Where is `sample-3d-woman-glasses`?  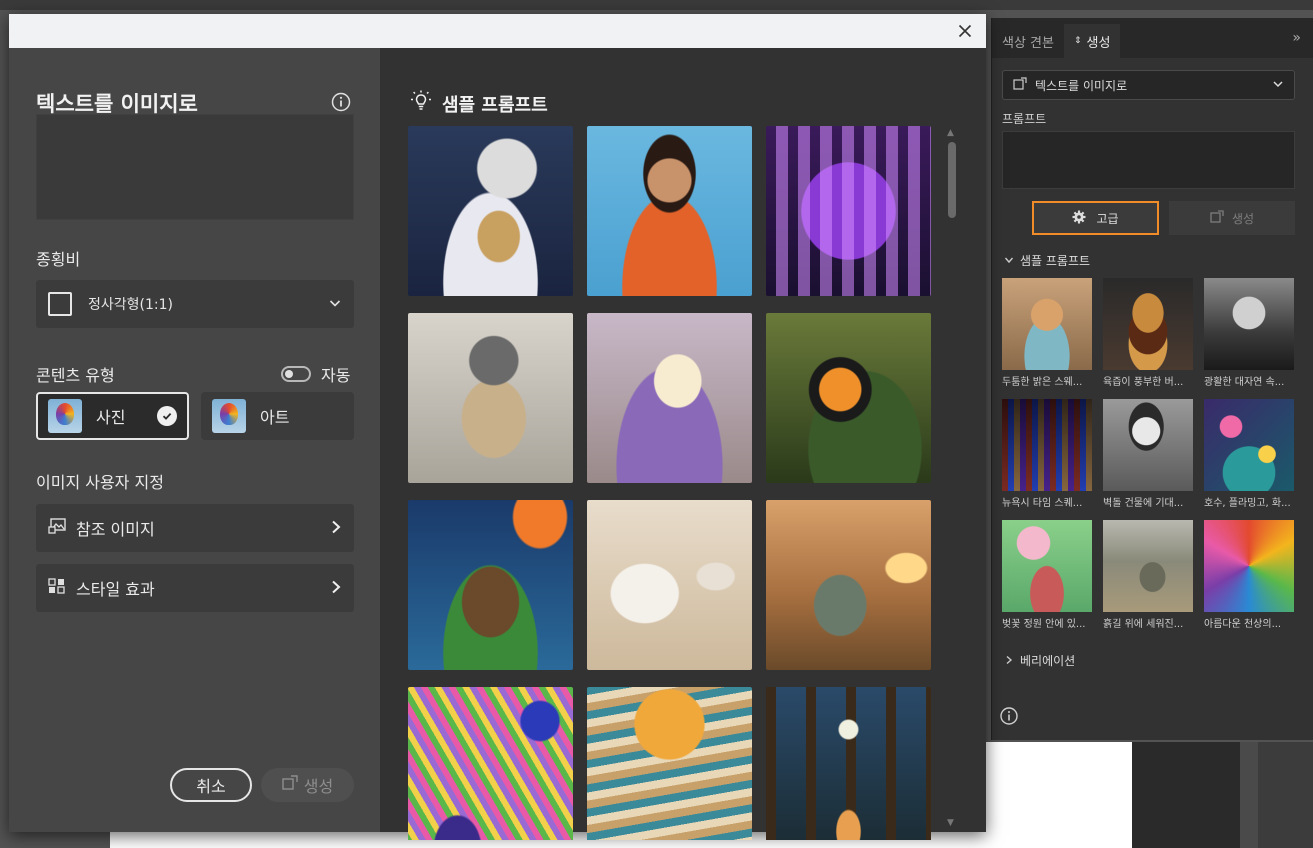
sample-3d-woman-glasses is located at coordinates (669, 211).